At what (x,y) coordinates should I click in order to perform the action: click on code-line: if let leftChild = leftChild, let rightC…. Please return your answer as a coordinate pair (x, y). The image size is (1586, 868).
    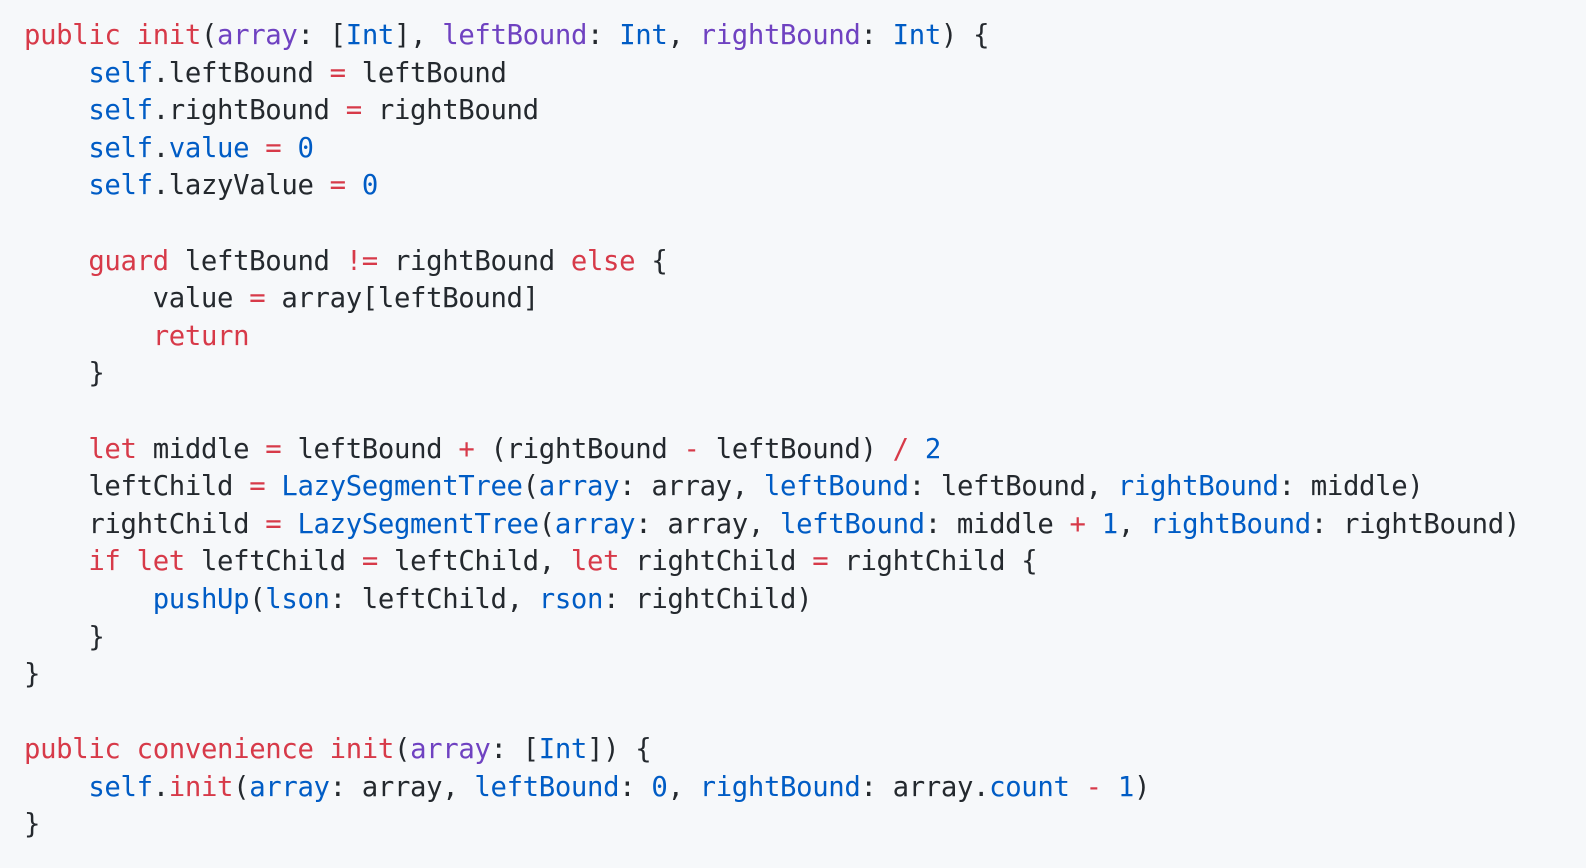
    Looking at the image, I should click on (799, 562).